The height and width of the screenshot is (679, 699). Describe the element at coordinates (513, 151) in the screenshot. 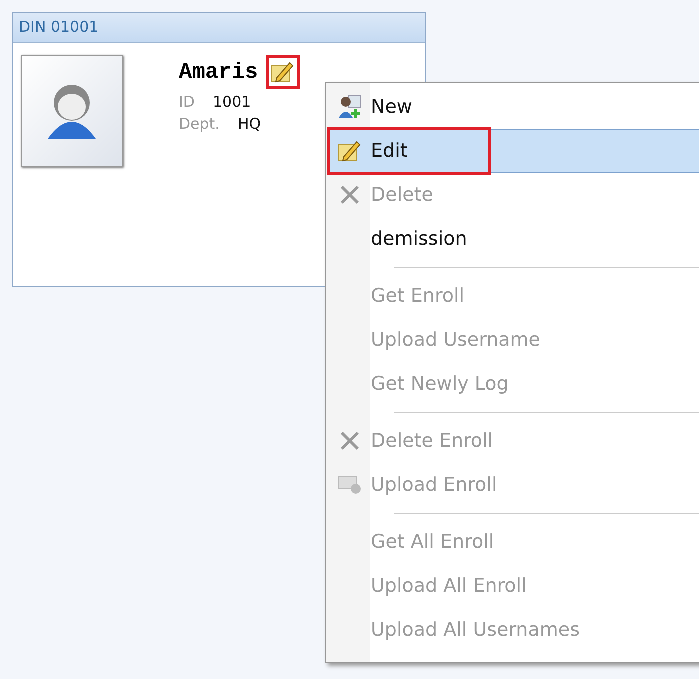

I see `menu-item: Edit` at that location.